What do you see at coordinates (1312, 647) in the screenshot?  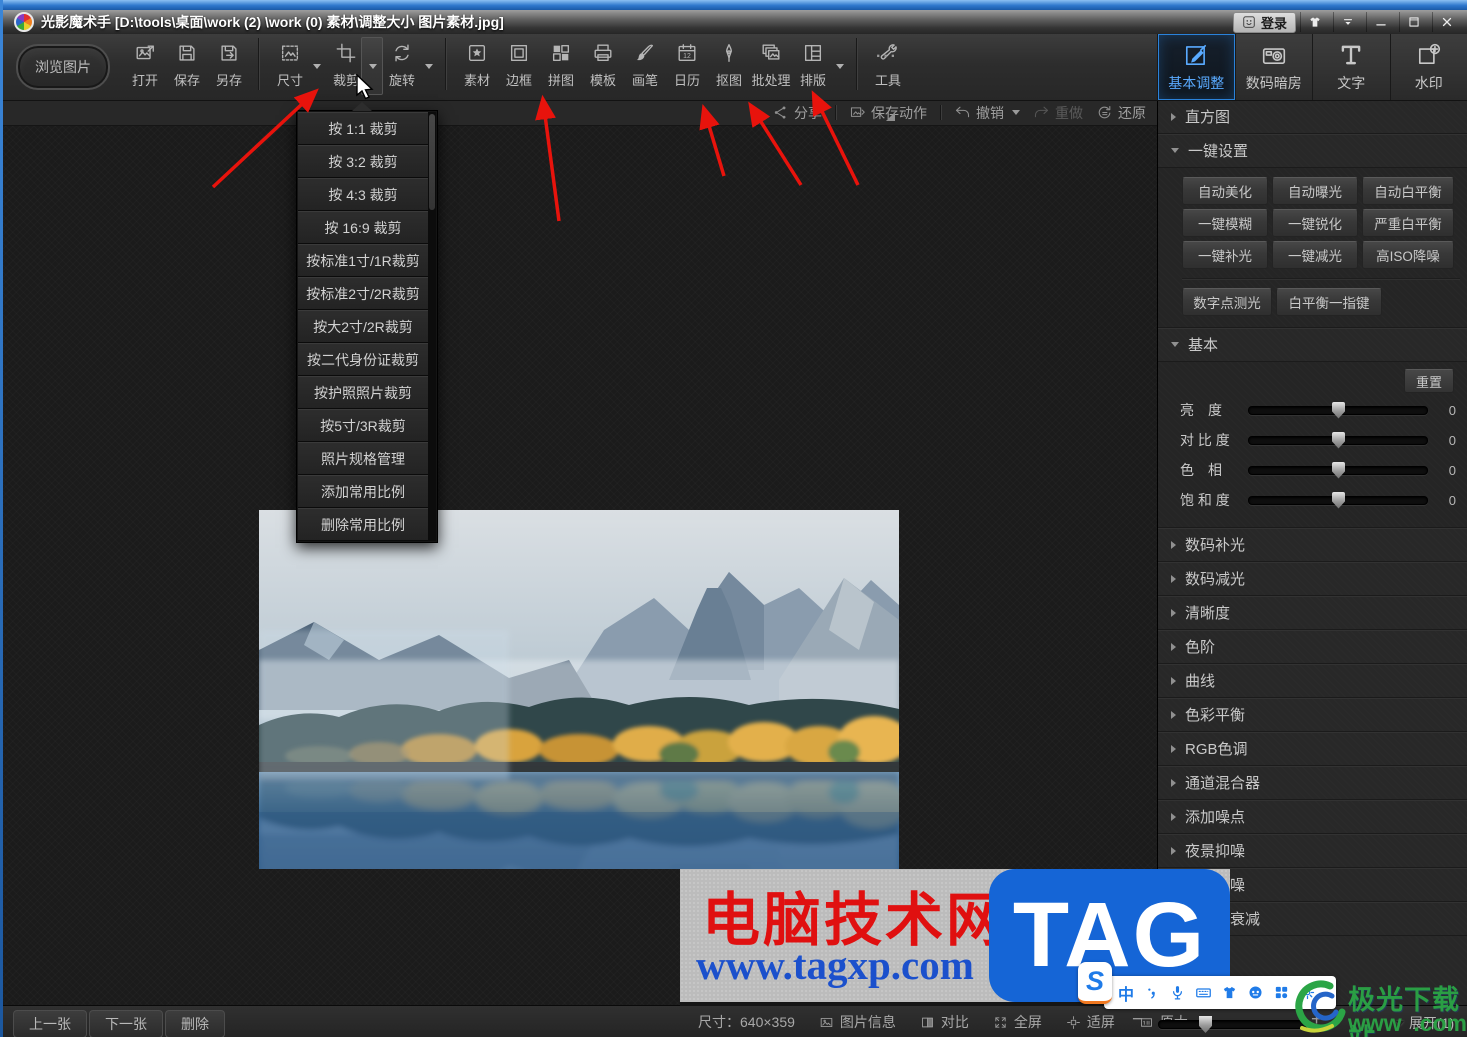 I see `collapsed-section: 色阶` at bounding box center [1312, 647].